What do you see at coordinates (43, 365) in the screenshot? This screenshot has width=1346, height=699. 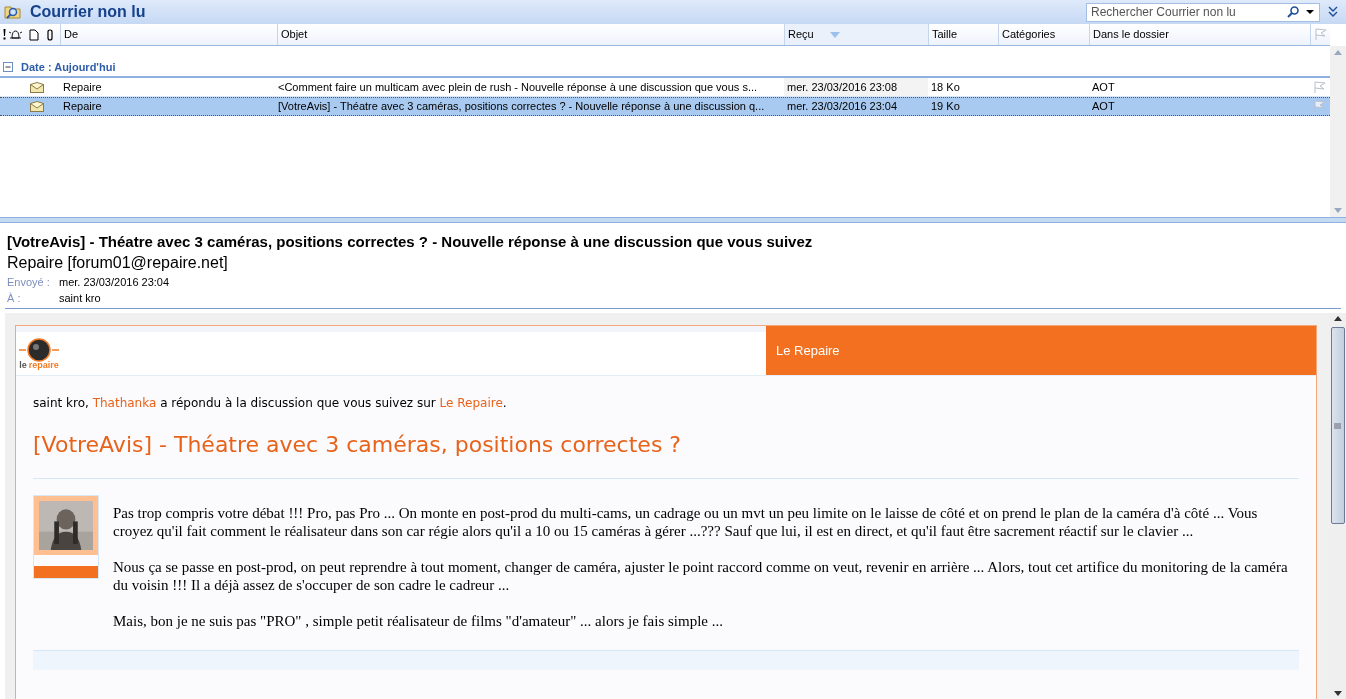 I see `logo-text: repaire` at bounding box center [43, 365].